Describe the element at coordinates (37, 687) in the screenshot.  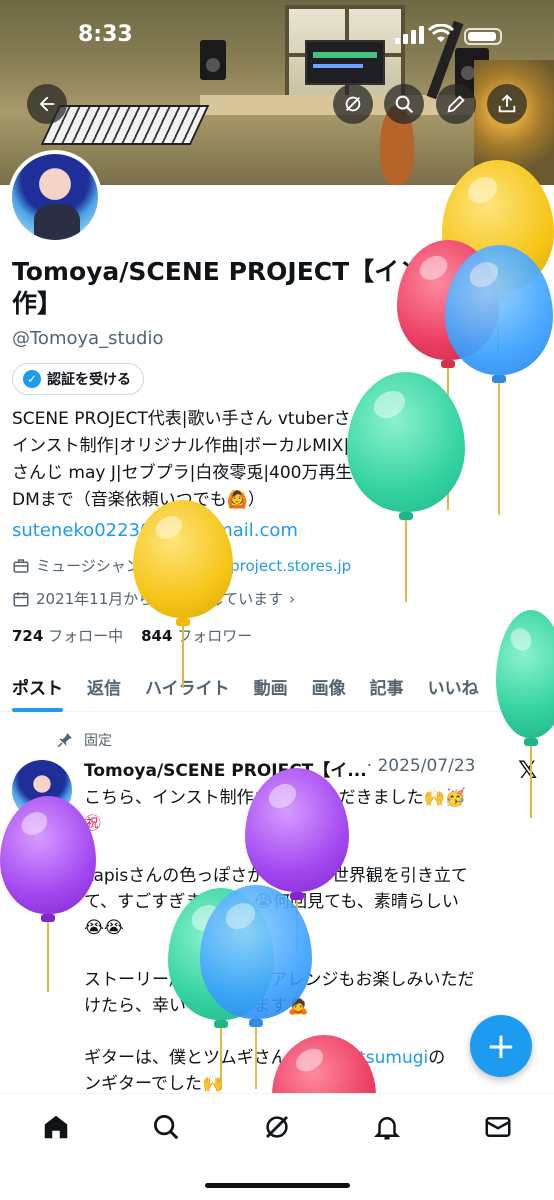
I see `tab-posts: ポスト` at that location.